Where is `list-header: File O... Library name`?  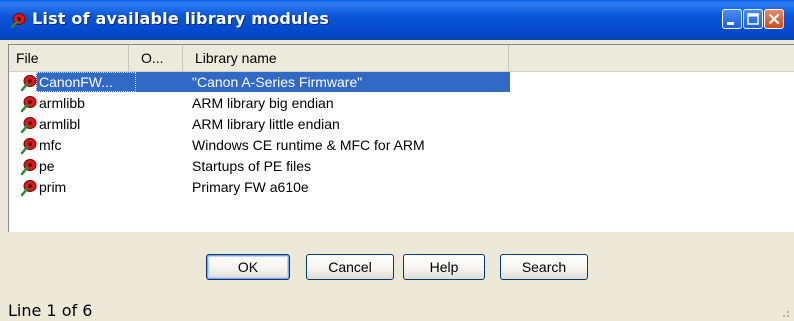
list-header: File O... Library name is located at coordinates (401, 58).